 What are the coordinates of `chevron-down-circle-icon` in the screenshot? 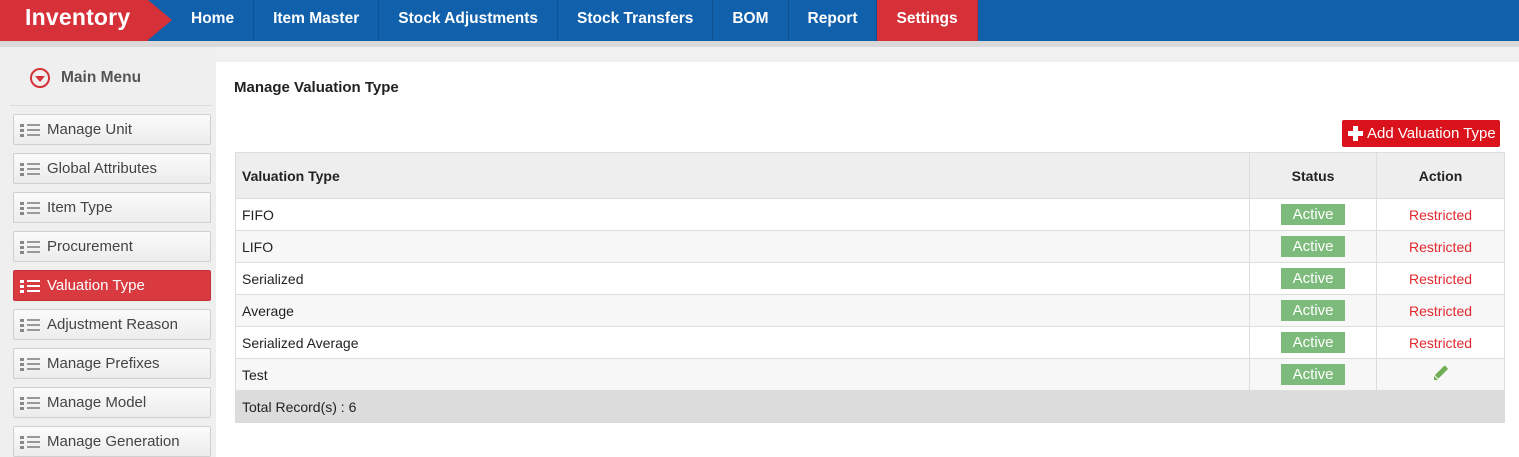 It's located at (40, 78).